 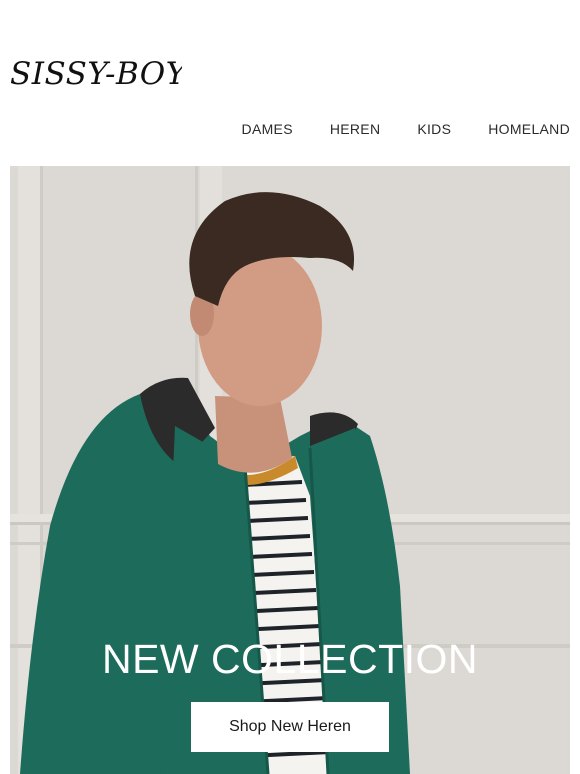 What do you see at coordinates (355, 129) in the screenshot?
I see `nav-item-heren: HEREN` at bounding box center [355, 129].